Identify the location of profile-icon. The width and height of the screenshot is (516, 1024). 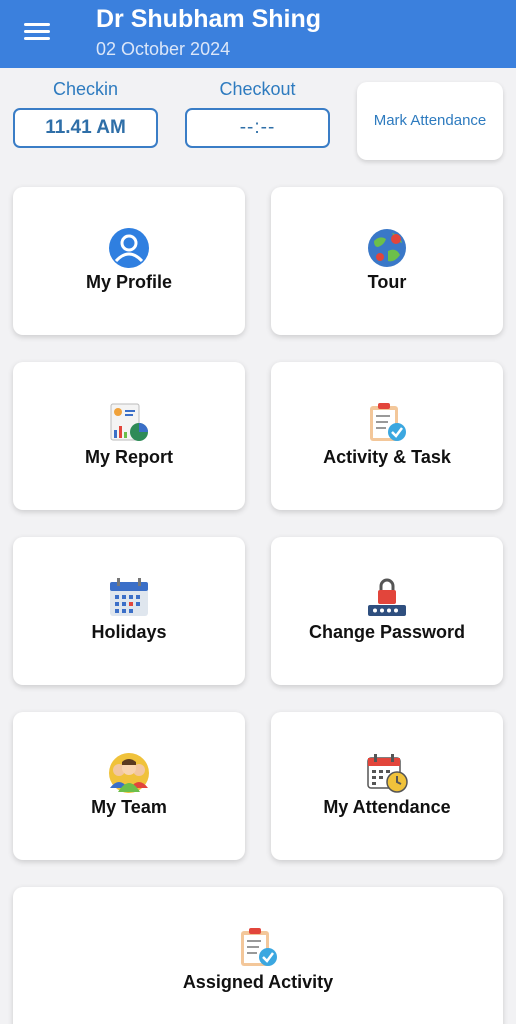
(129, 248).